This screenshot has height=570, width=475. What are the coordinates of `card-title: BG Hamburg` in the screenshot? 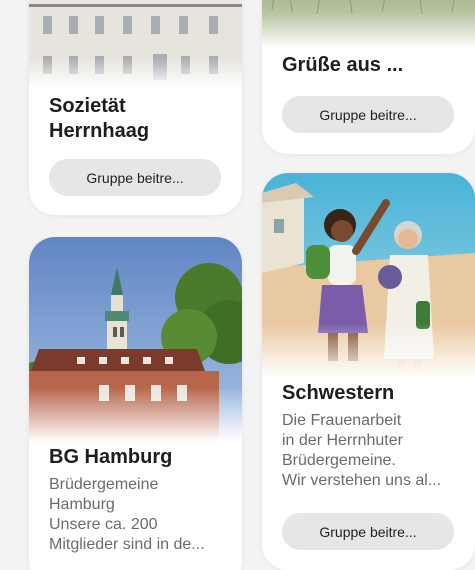 It's located at (111, 457).